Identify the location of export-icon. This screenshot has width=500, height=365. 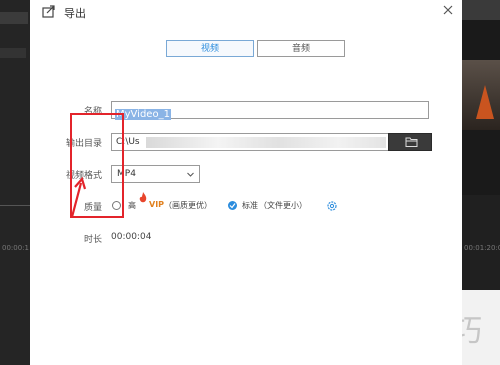
(48, 11).